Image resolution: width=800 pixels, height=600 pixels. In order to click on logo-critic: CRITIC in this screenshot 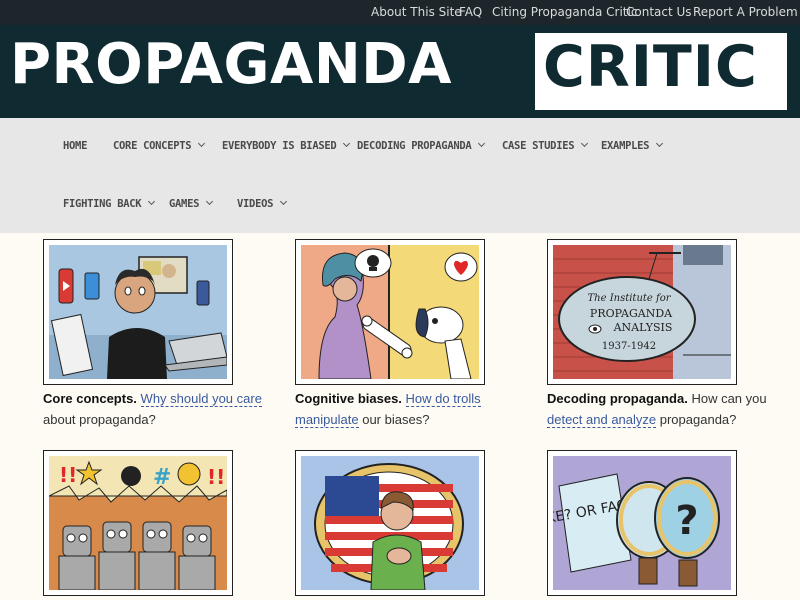, I will do `click(650, 67)`.